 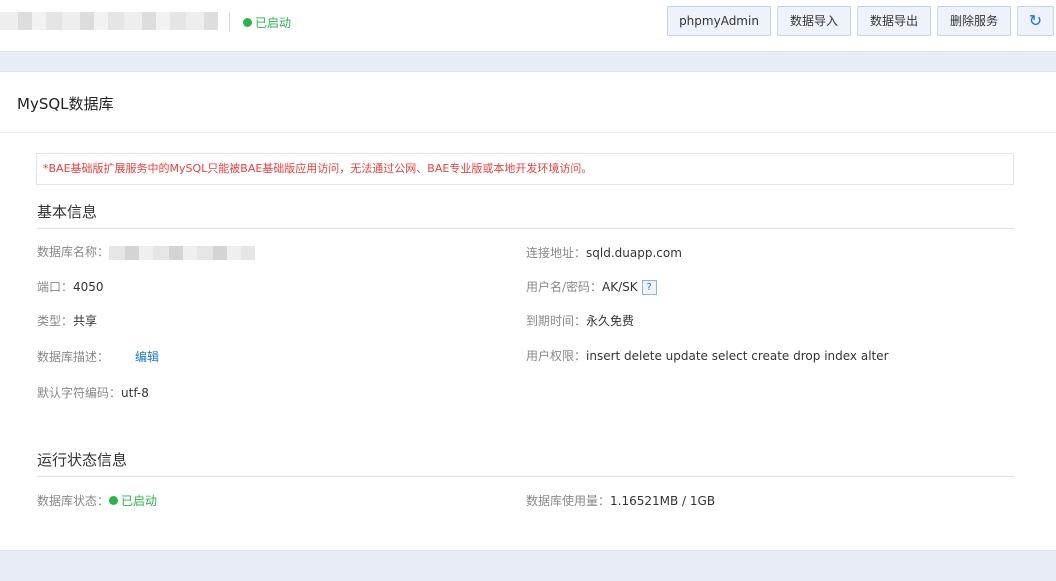 What do you see at coordinates (82, 460) in the screenshot?
I see `runtime-info-title: 运行状态信息` at bounding box center [82, 460].